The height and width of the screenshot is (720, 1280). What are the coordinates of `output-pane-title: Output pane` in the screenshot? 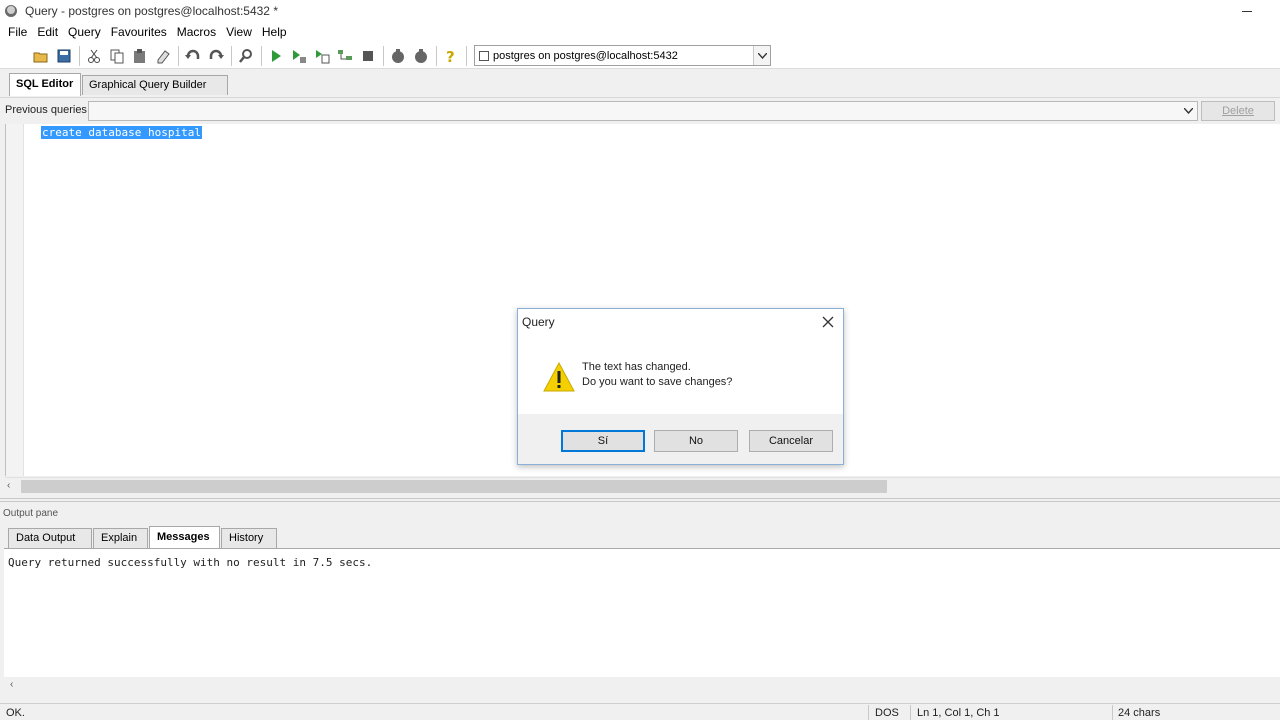 It's located at (640, 514).